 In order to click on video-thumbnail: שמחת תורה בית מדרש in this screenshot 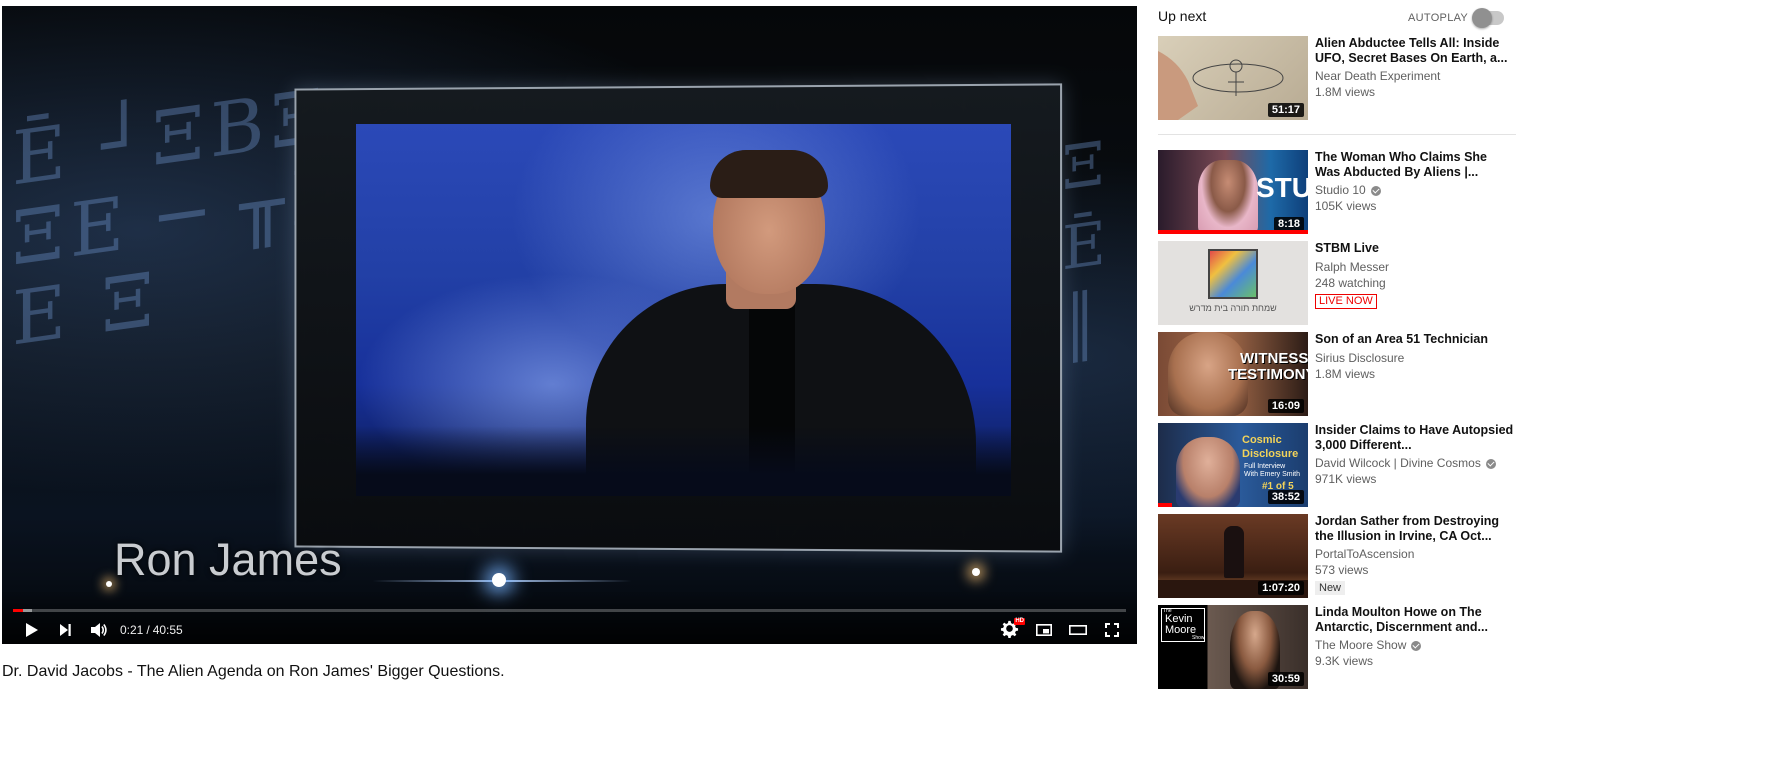, I will do `click(1233, 283)`.